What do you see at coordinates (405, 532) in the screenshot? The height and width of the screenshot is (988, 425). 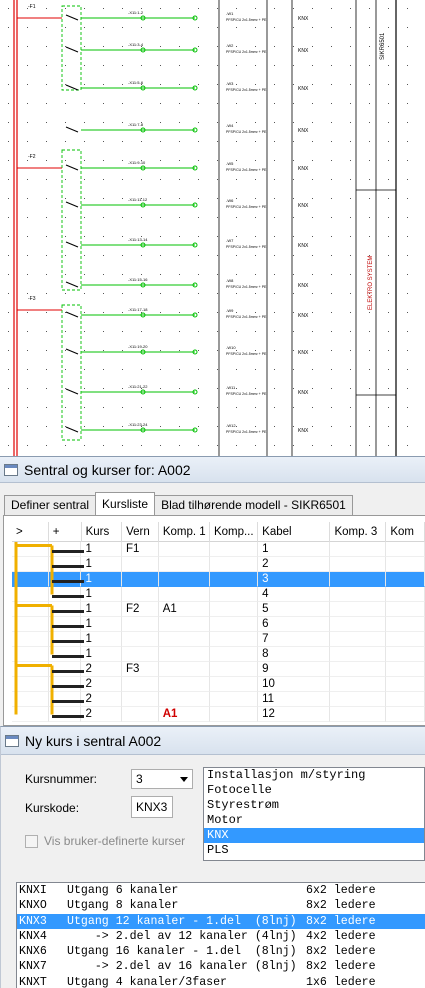 I see `col-komp4-header: Kom` at bounding box center [405, 532].